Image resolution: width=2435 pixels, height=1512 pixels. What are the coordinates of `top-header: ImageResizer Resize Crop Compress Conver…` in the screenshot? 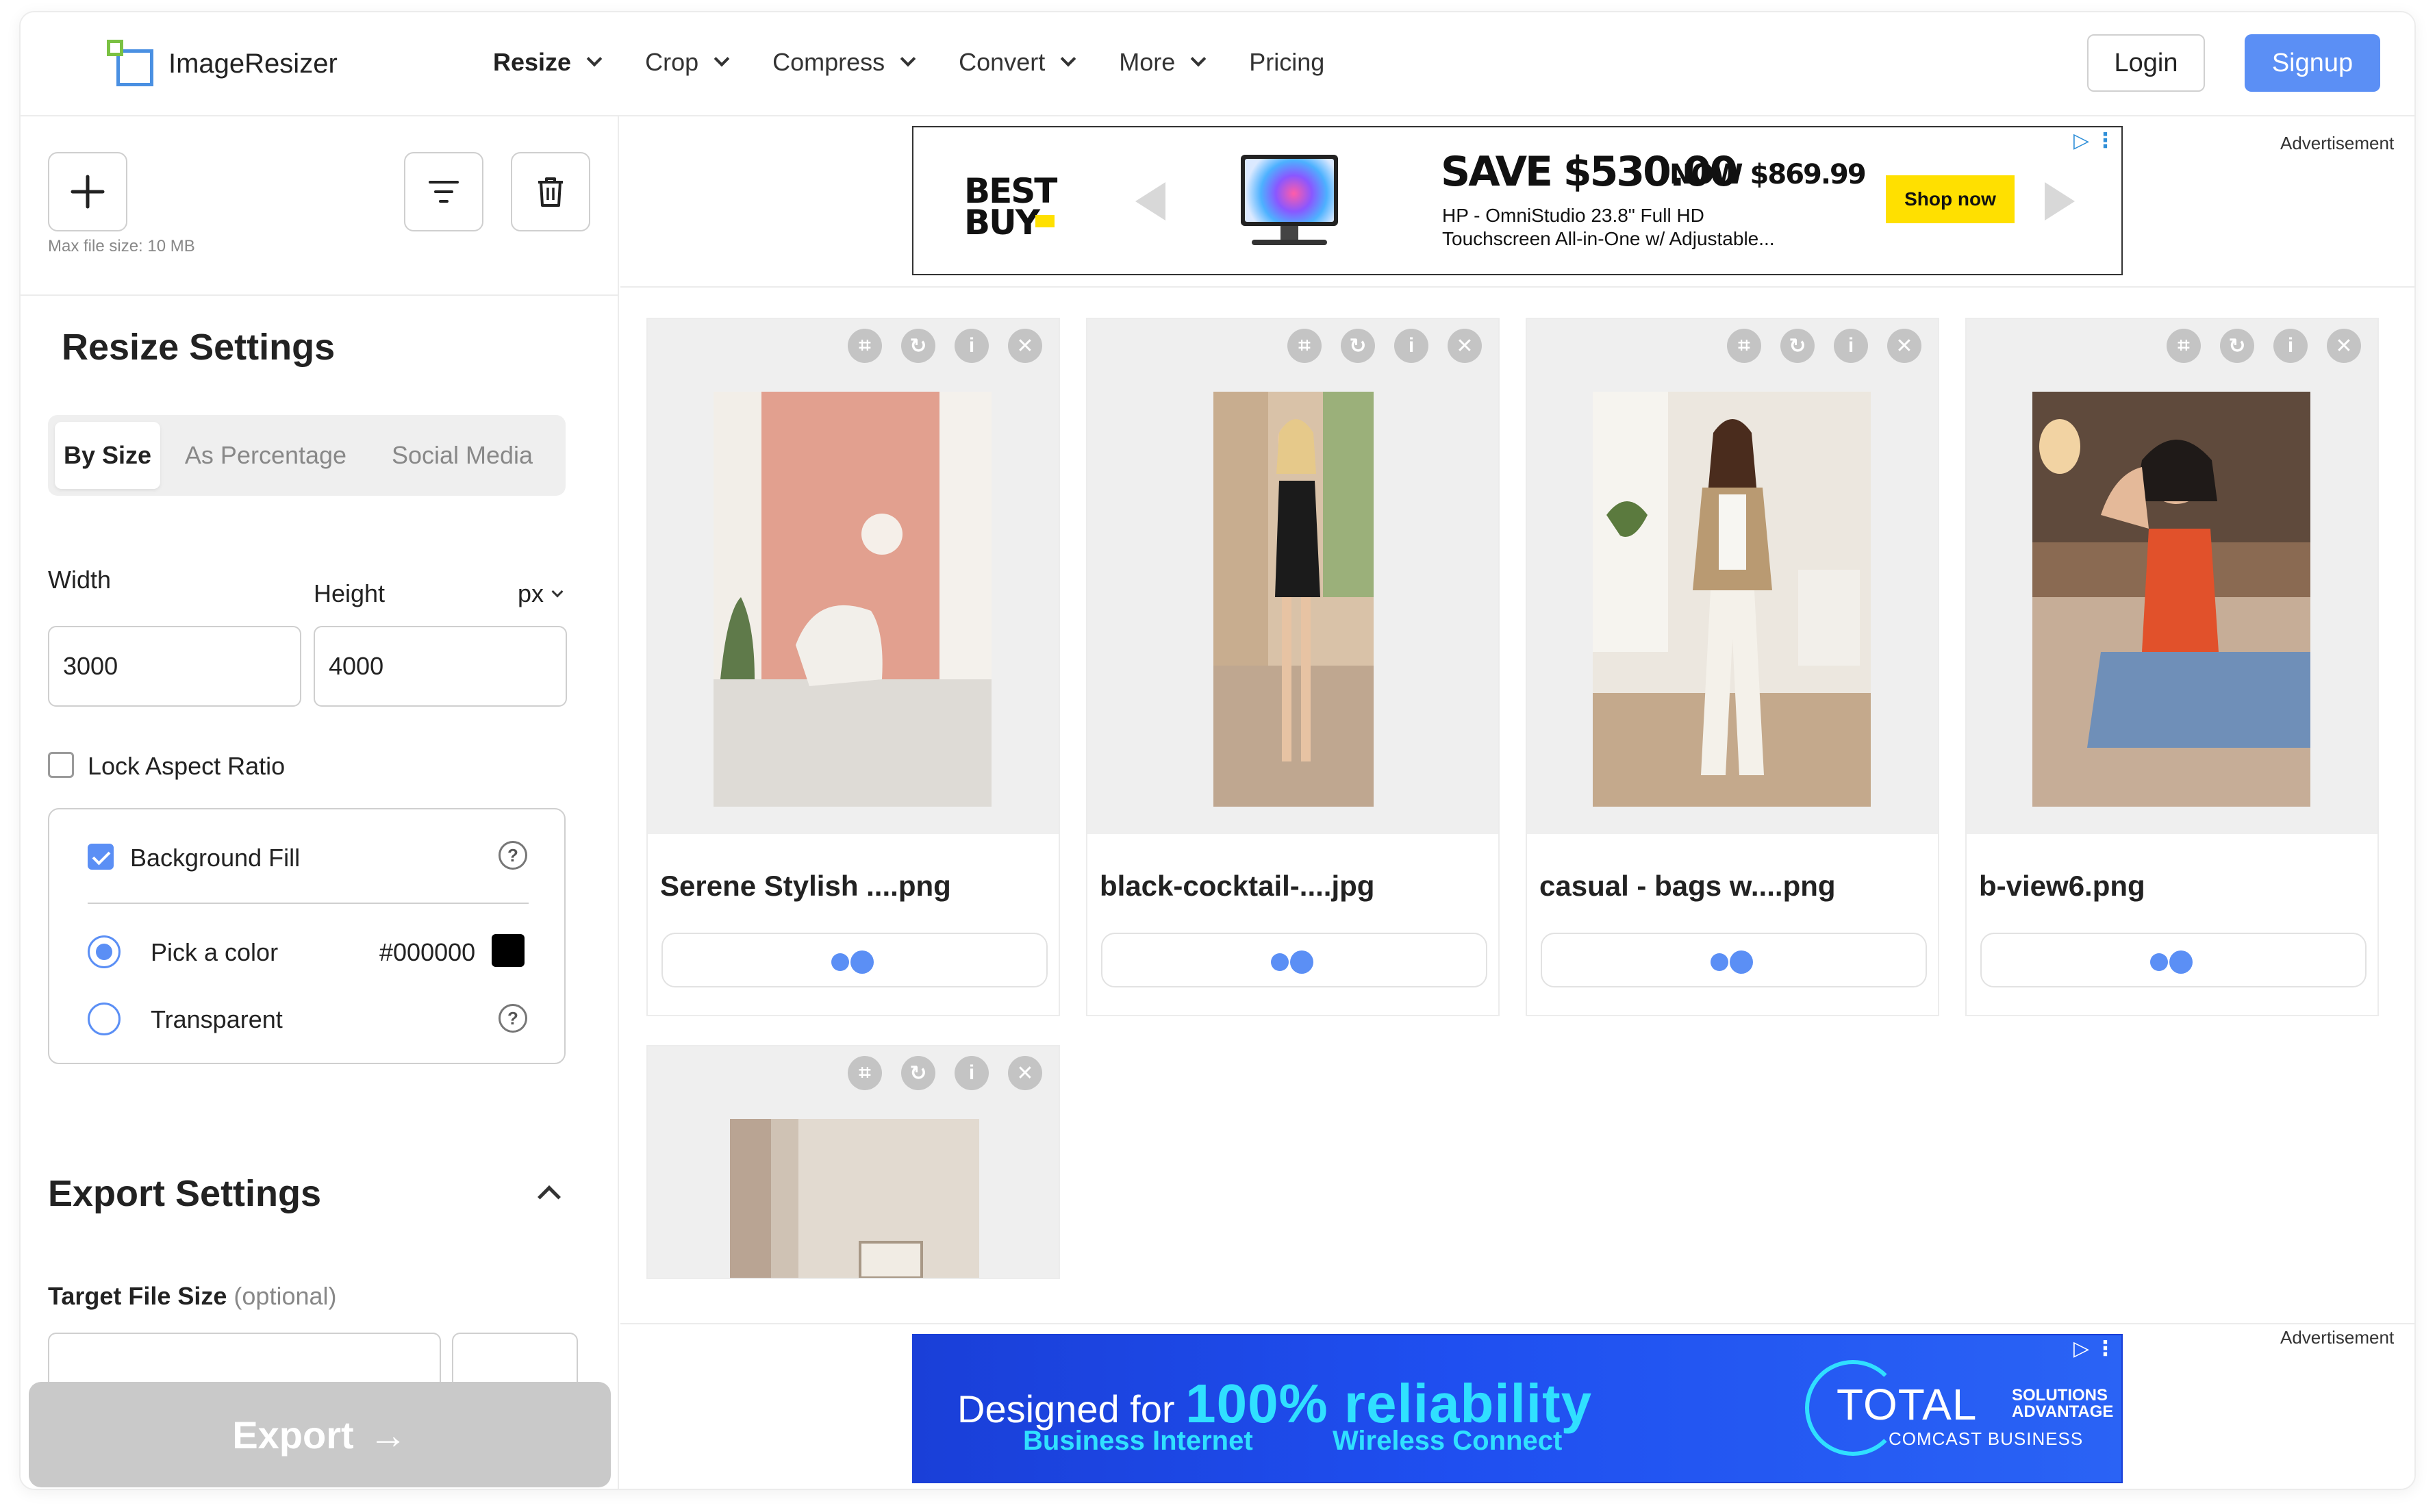 It's located at (1217, 64).